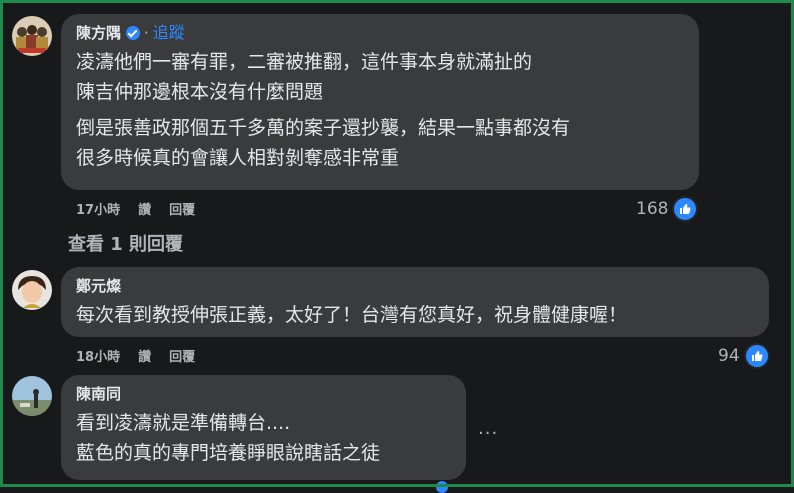 The width and height of the screenshot is (794, 493). What do you see at coordinates (135, 355) in the screenshot?
I see `comment-actions: 18小時 讚 回覆` at bounding box center [135, 355].